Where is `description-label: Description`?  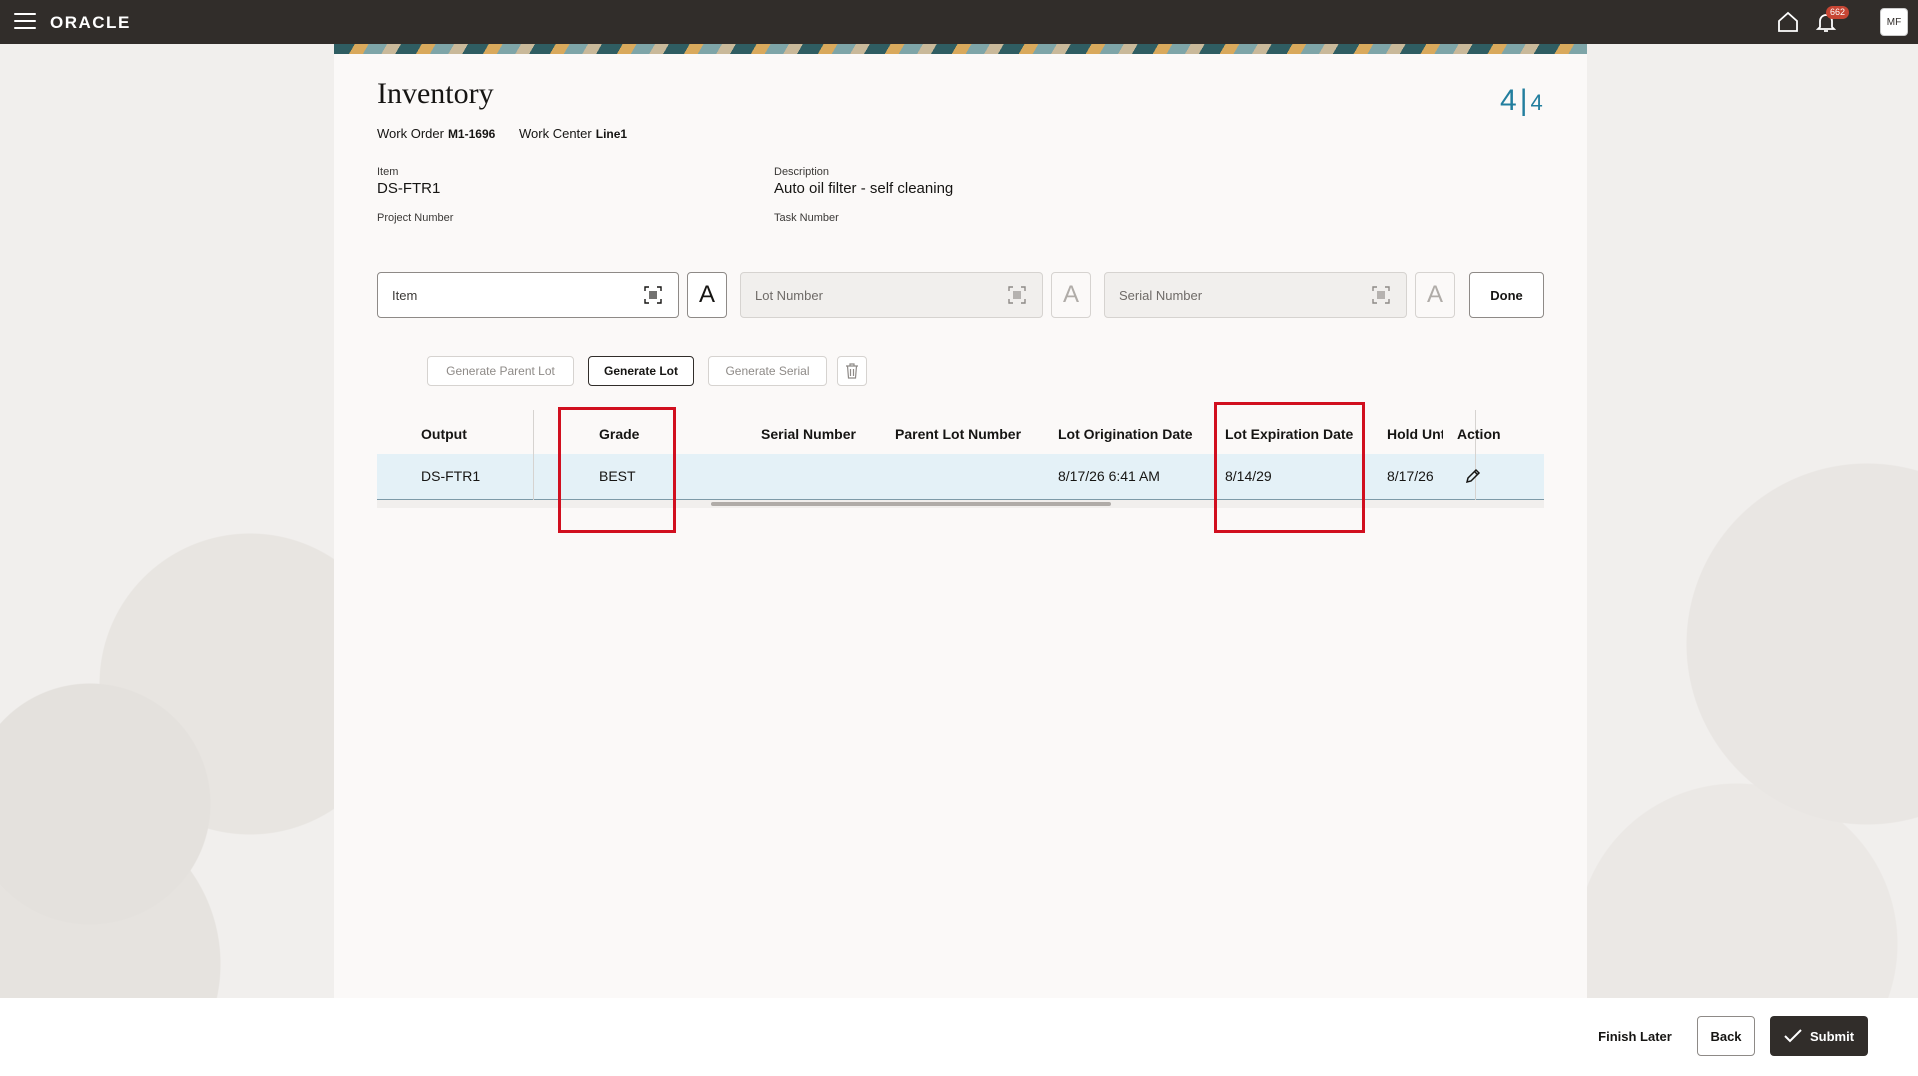
description-label: Description is located at coordinates (802, 172).